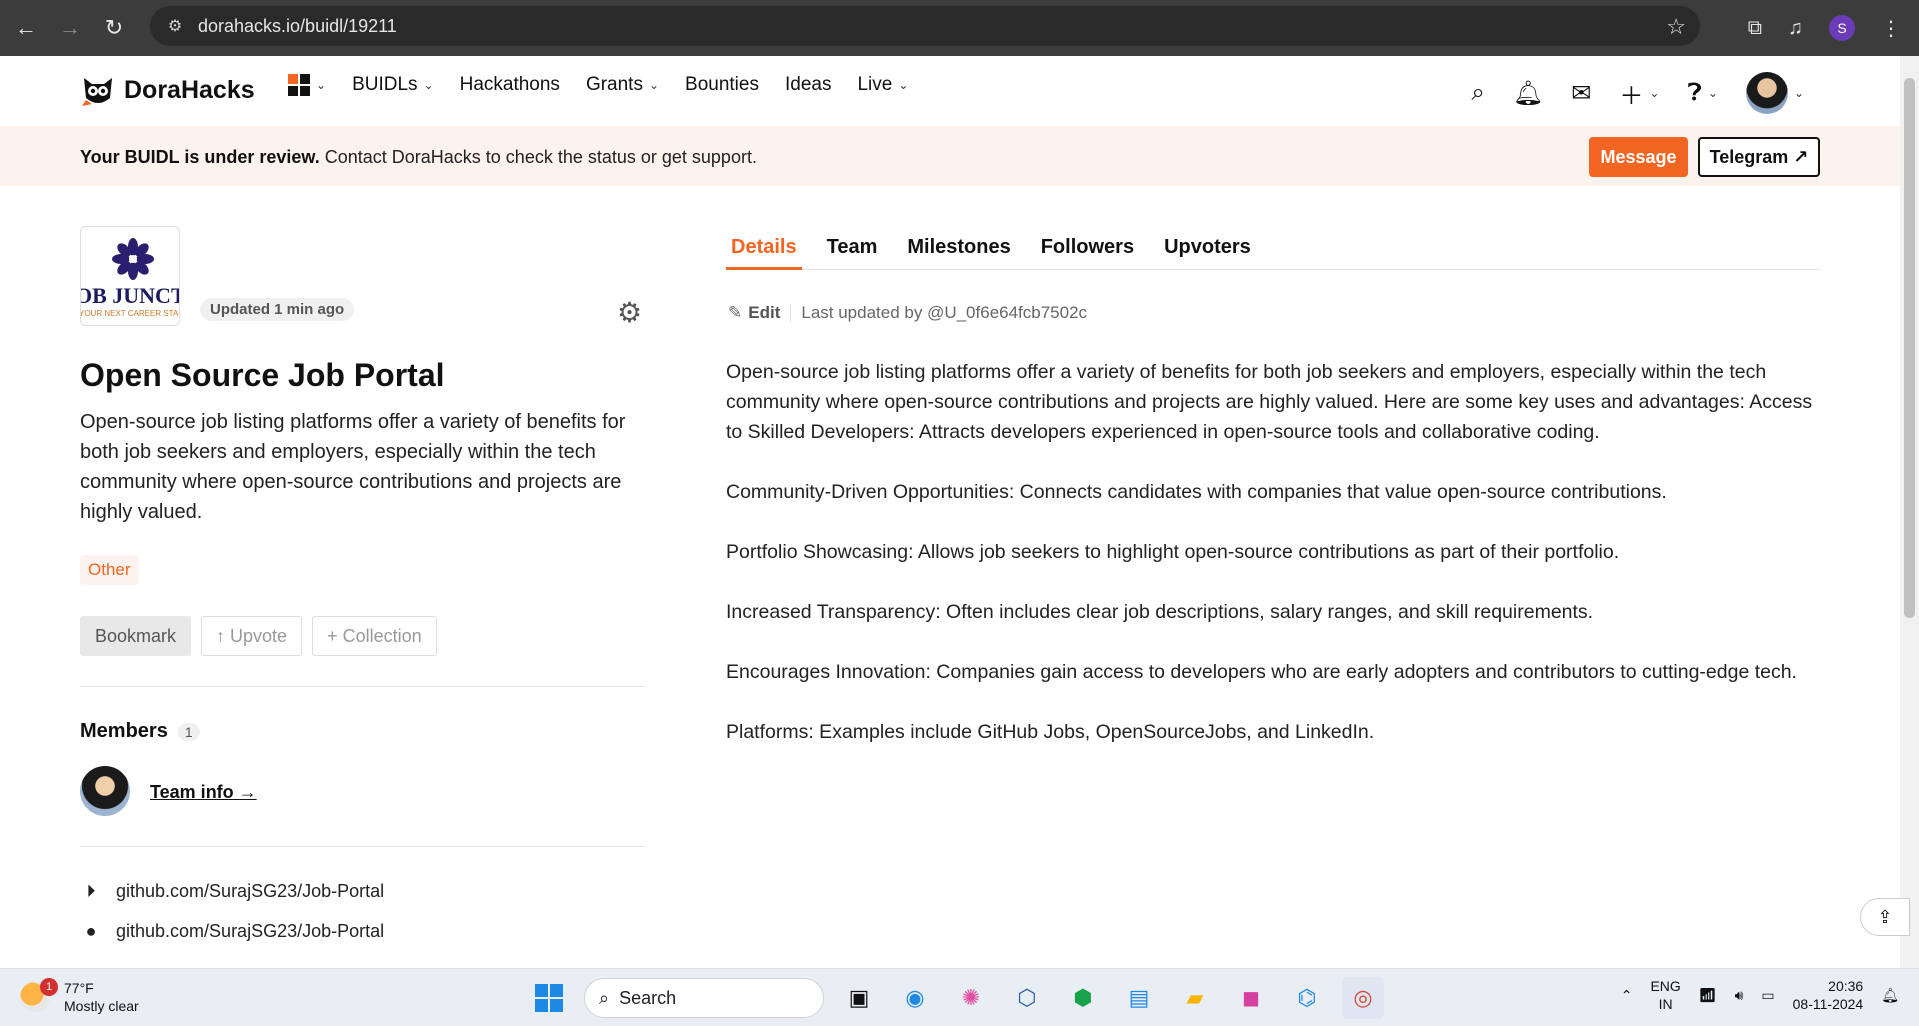 Image resolution: width=1919 pixels, height=1026 pixels. What do you see at coordinates (136, 636) in the screenshot?
I see `bookmark-button: Bookmark` at bounding box center [136, 636].